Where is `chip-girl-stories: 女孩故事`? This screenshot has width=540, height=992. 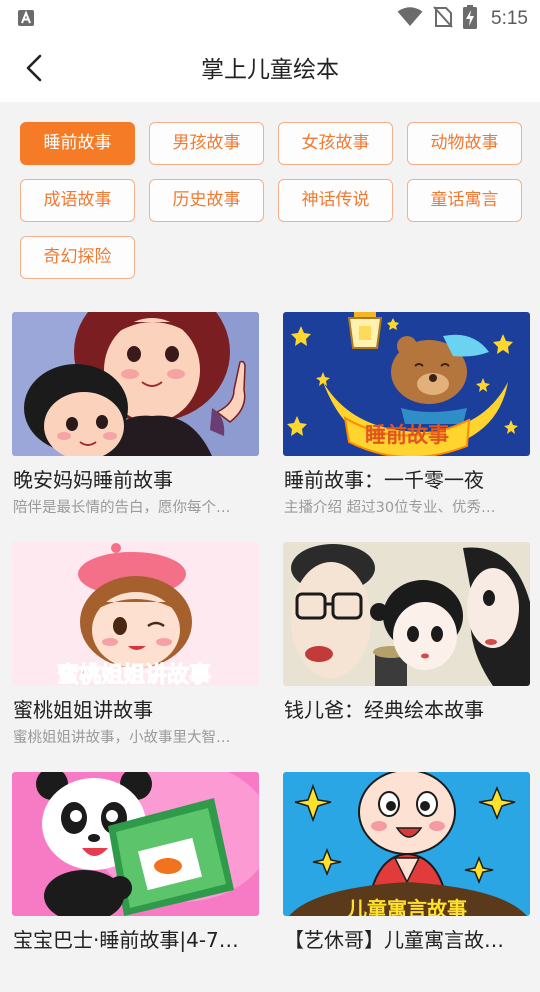
chip-girl-stories: 女孩故事 is located at coordinates (335, 143).